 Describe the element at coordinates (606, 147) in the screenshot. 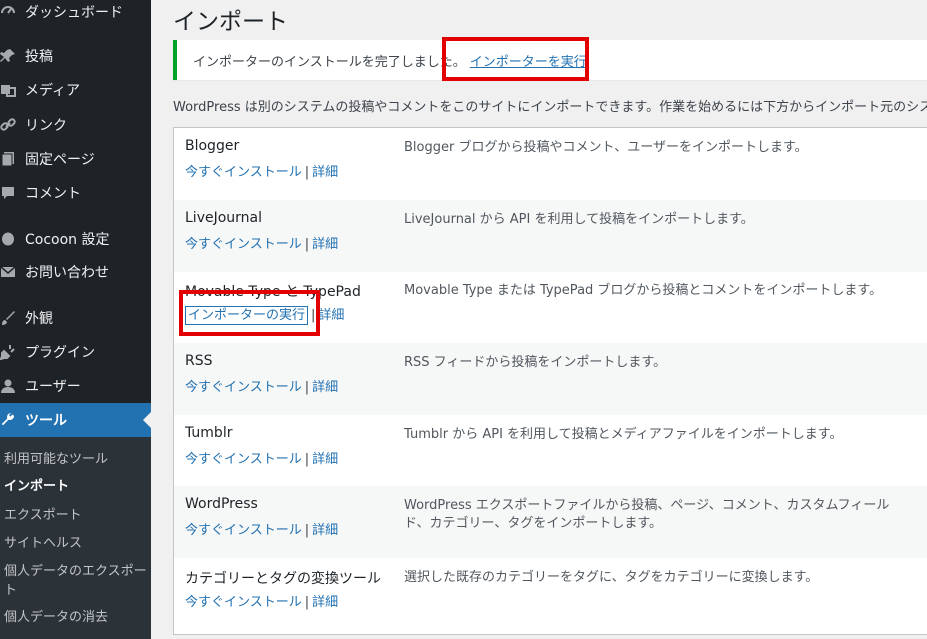

I see `importer-description: Blogger ブログから投稿やコメント、ユーザーをインポートします。` at that location.